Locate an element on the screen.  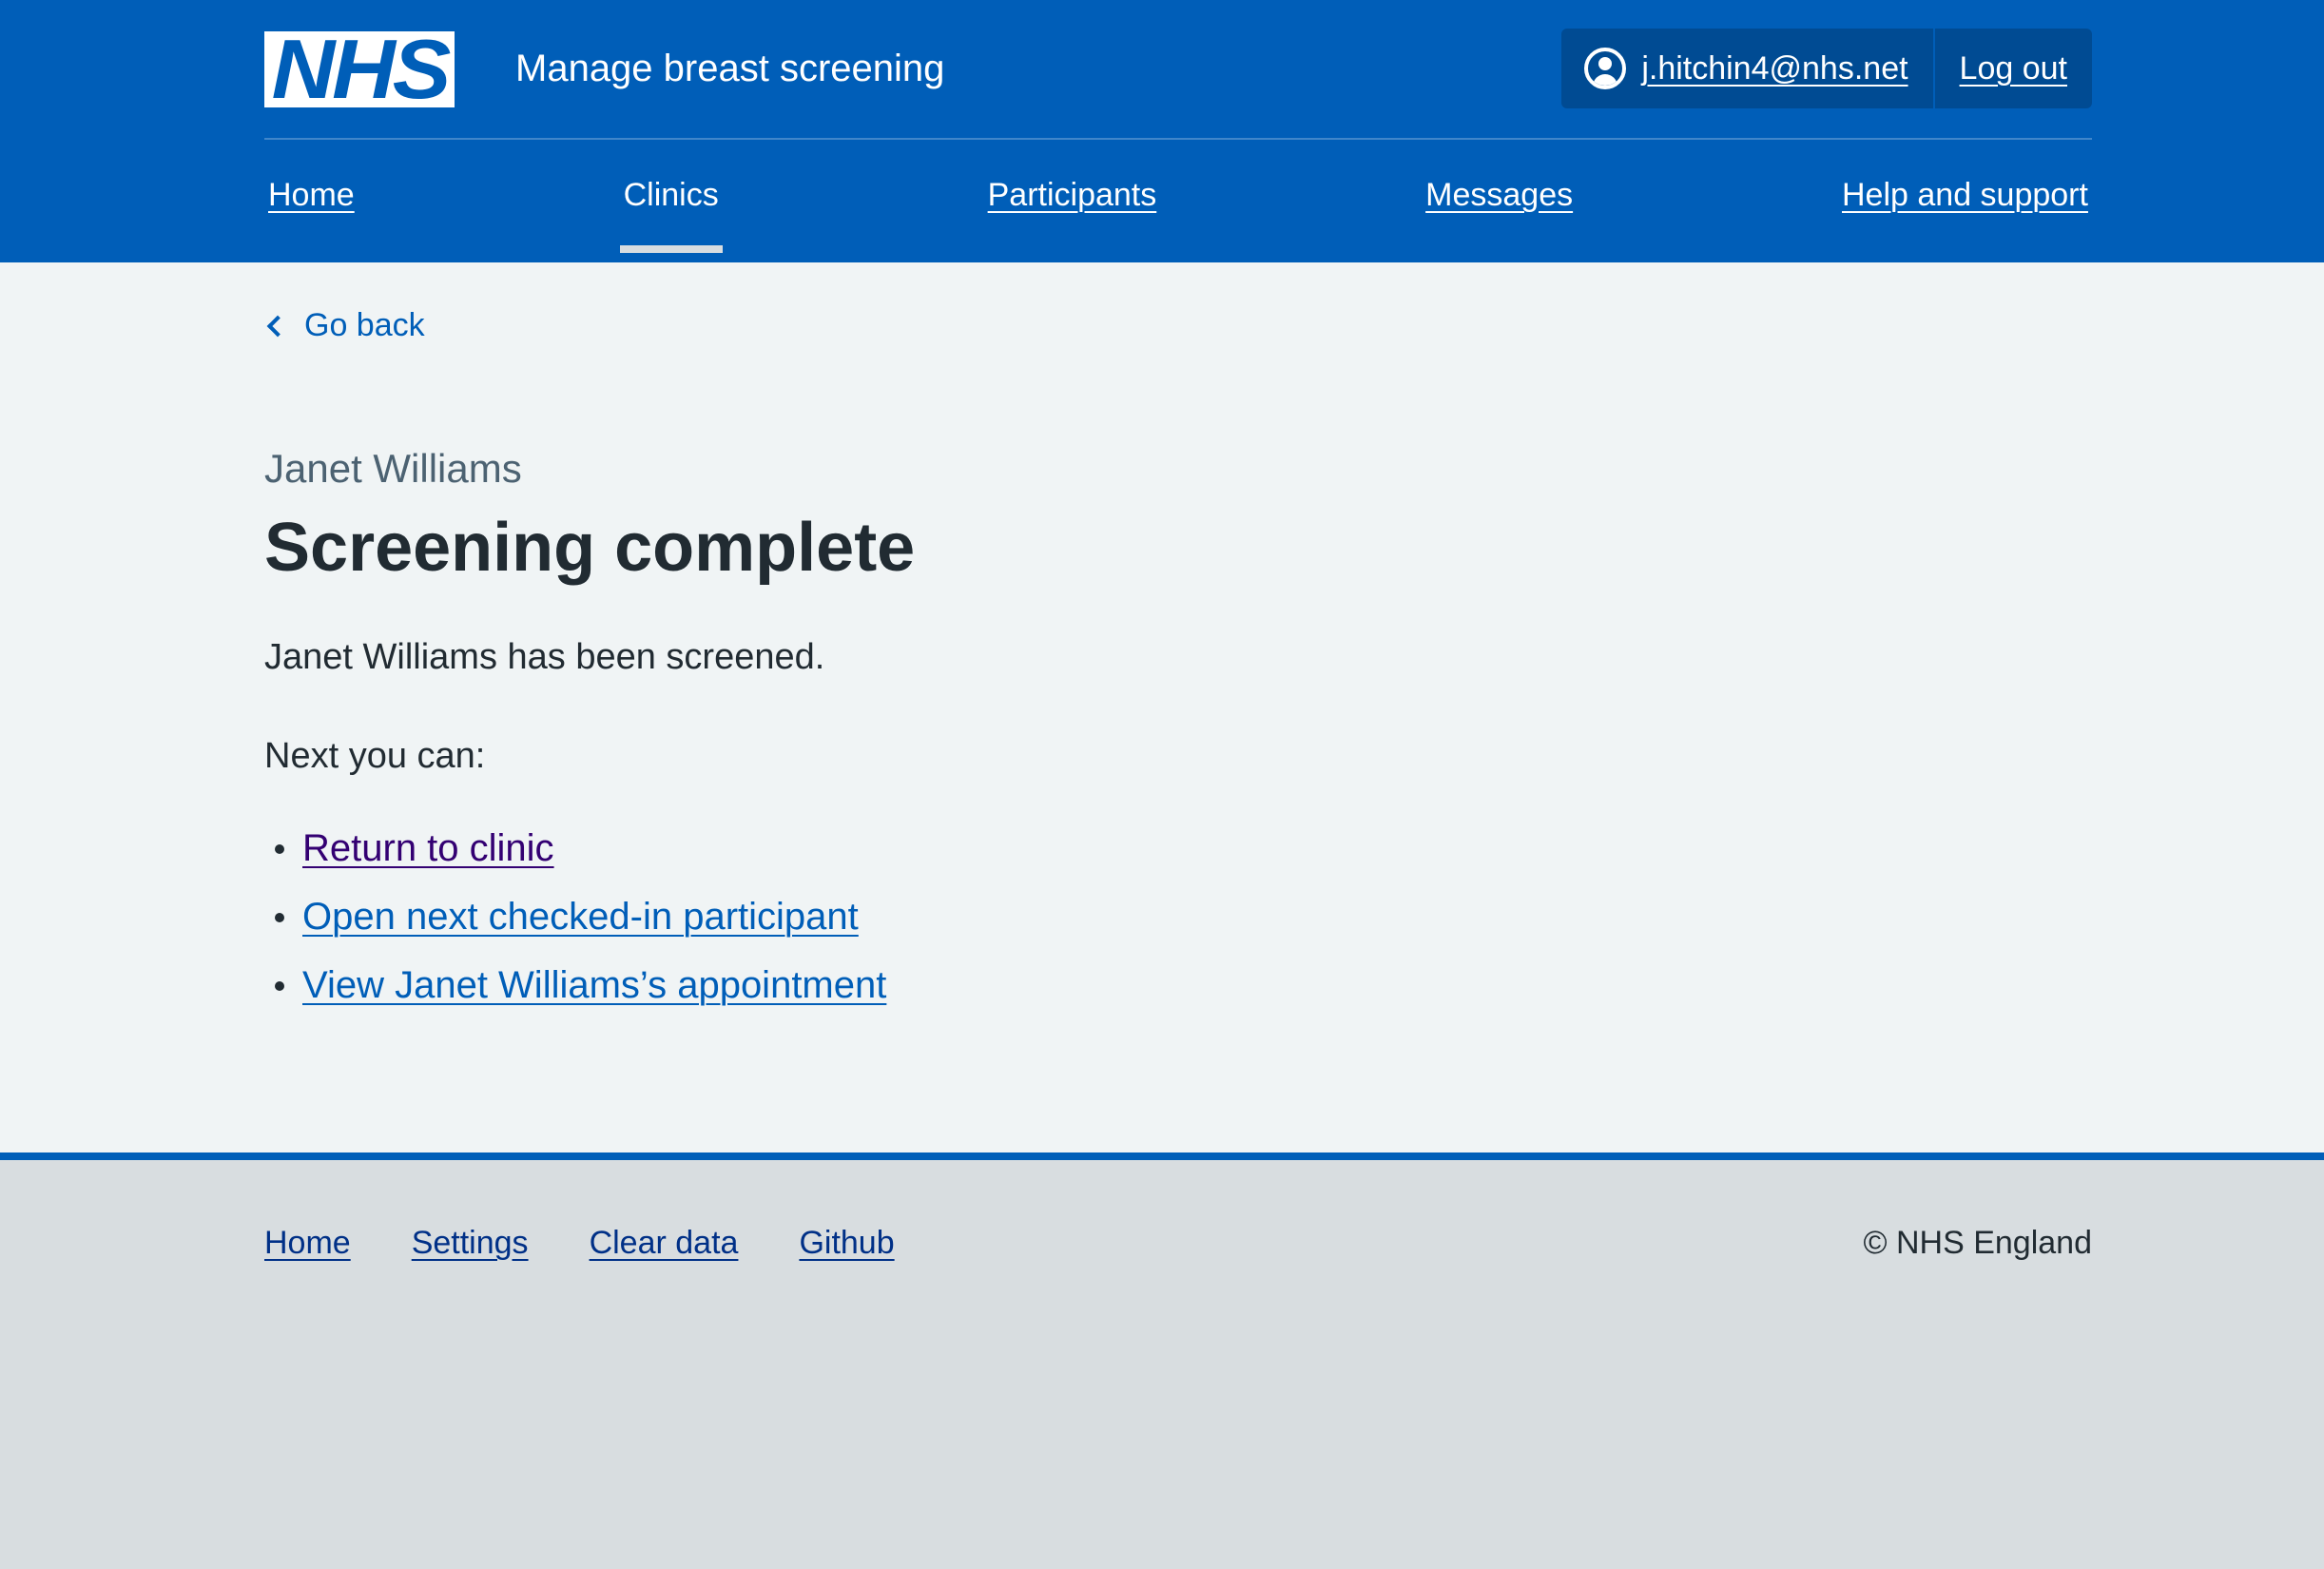
participant-caption: Janet Williams is located at coordinates (393, 468).